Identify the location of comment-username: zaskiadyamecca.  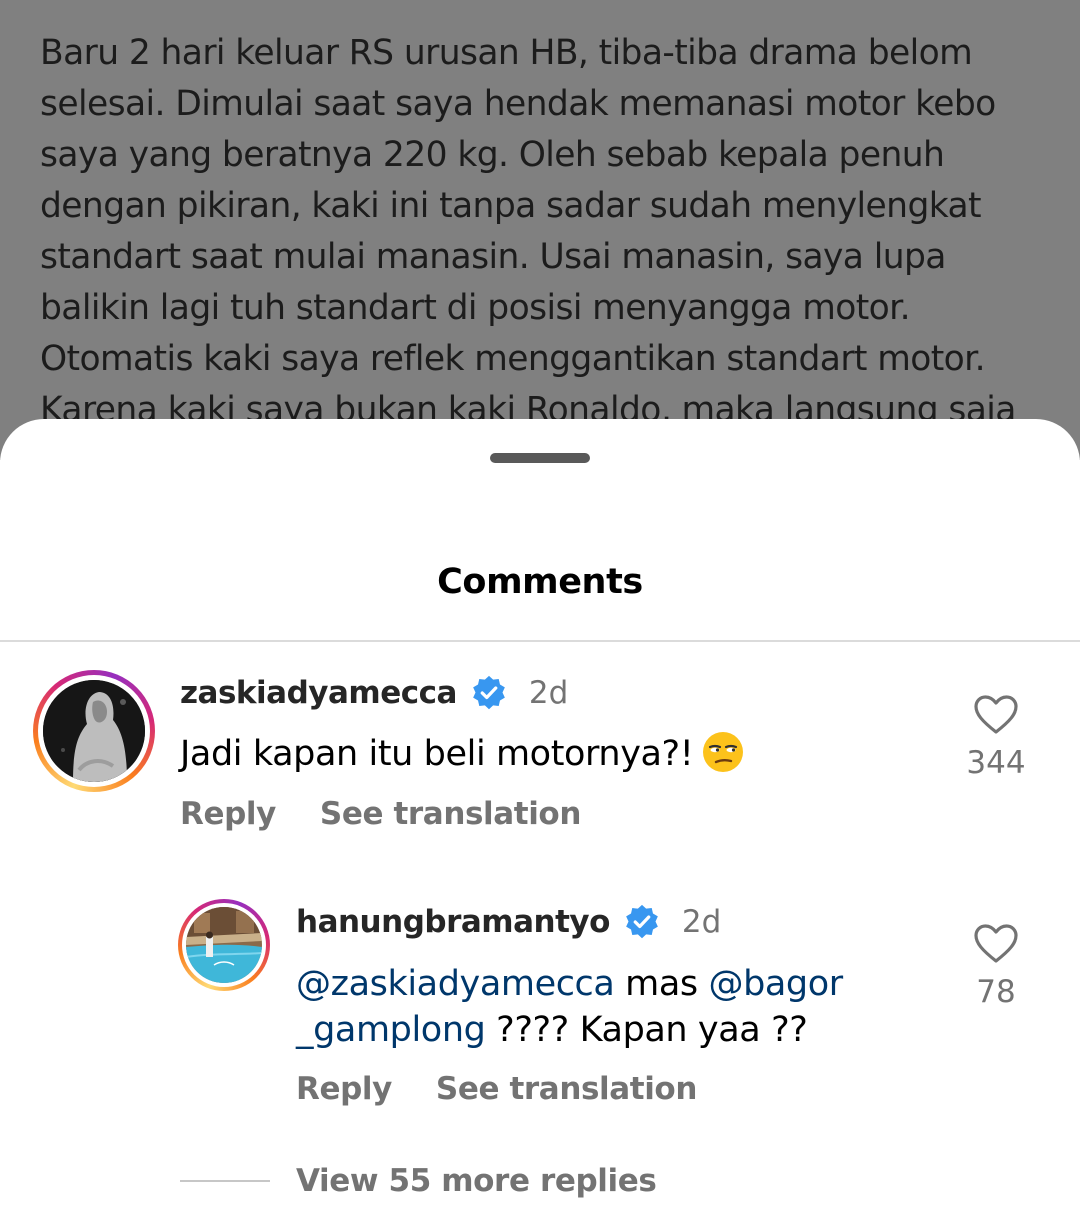
(318, 693).